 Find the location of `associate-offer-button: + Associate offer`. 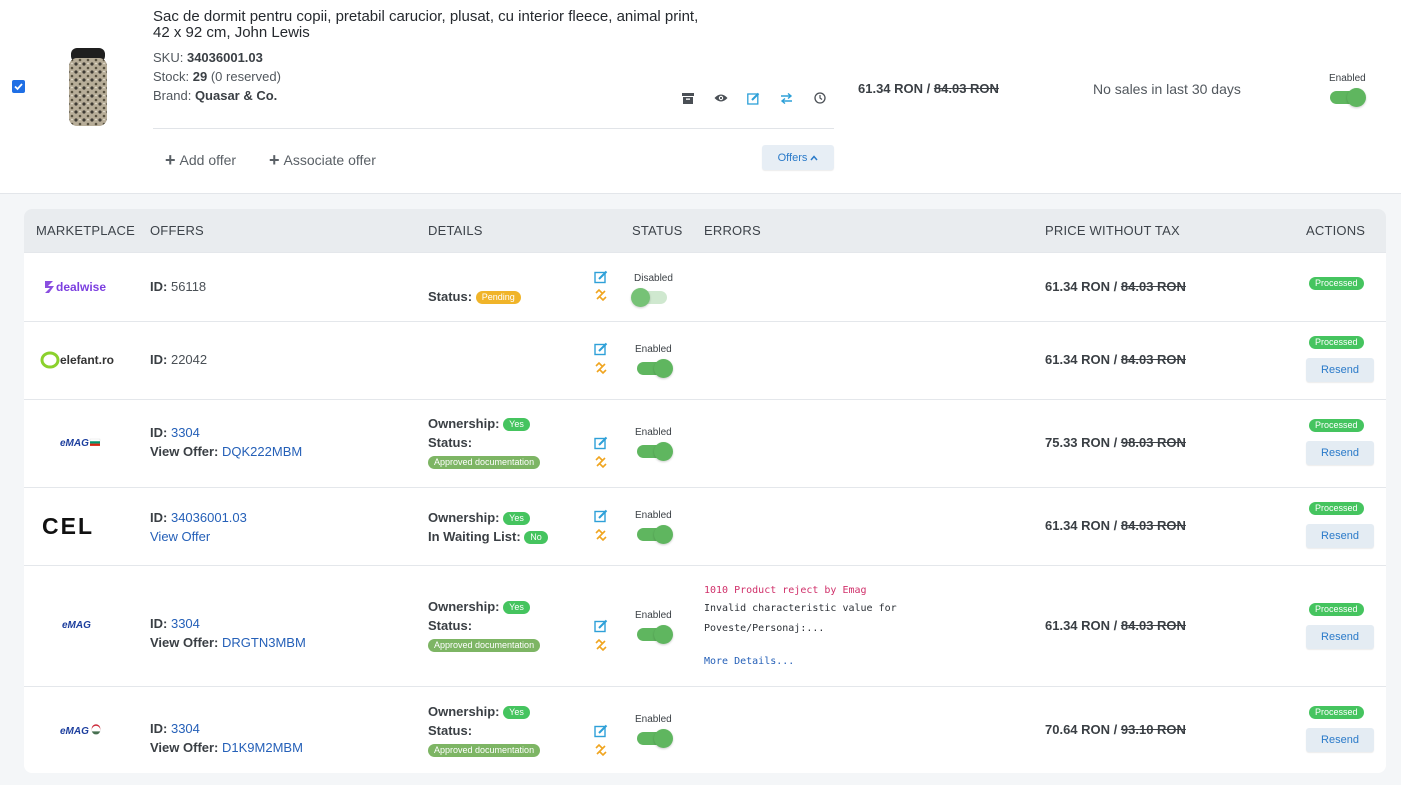

associate-offer-button: + Associate offer is located at coordinates (322, 160).